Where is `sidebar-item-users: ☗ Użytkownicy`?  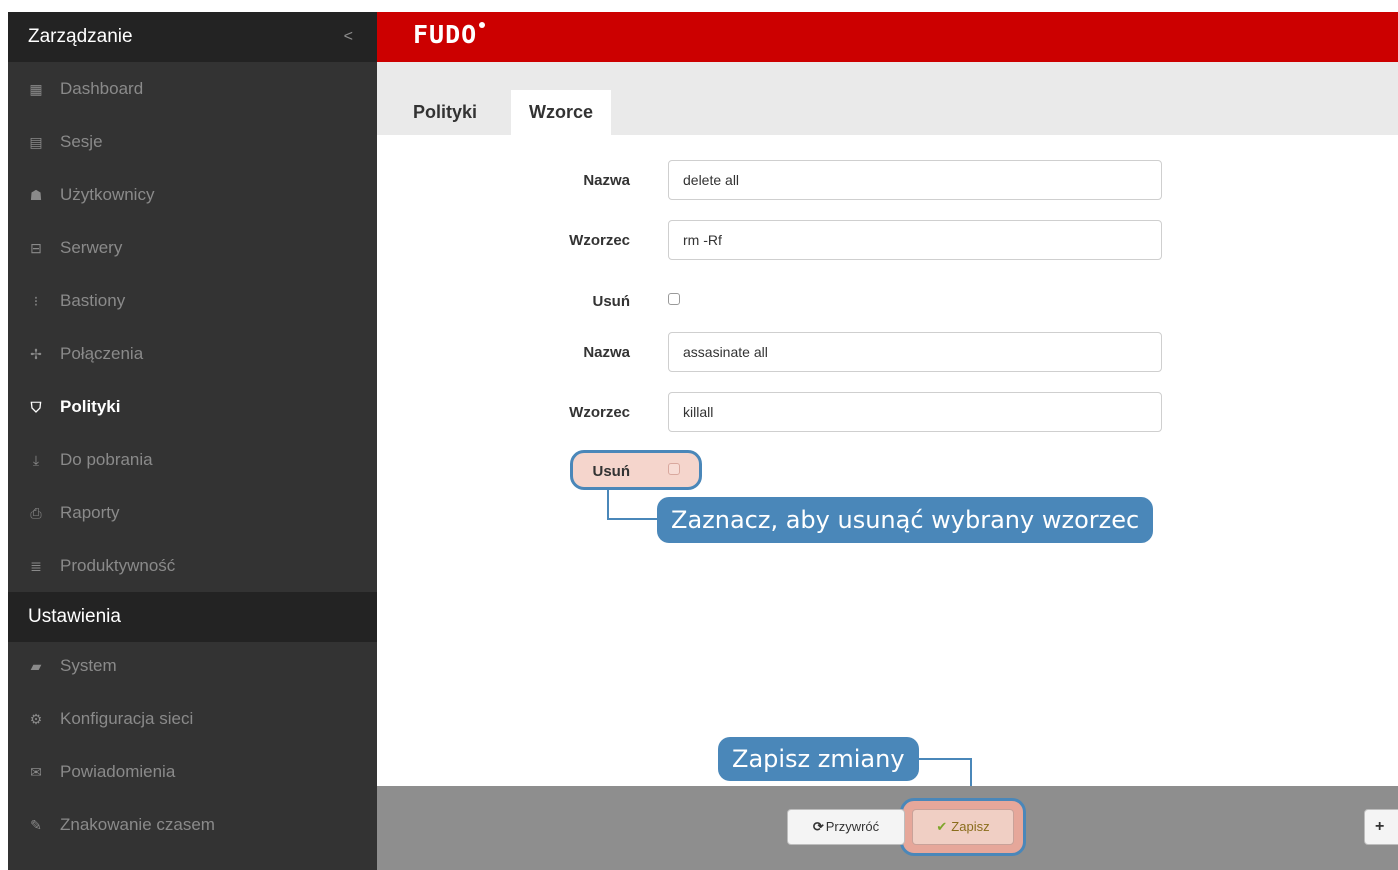
sidebar-item-users: ☗ Użytkownicy is located at coordinates (192, 194).